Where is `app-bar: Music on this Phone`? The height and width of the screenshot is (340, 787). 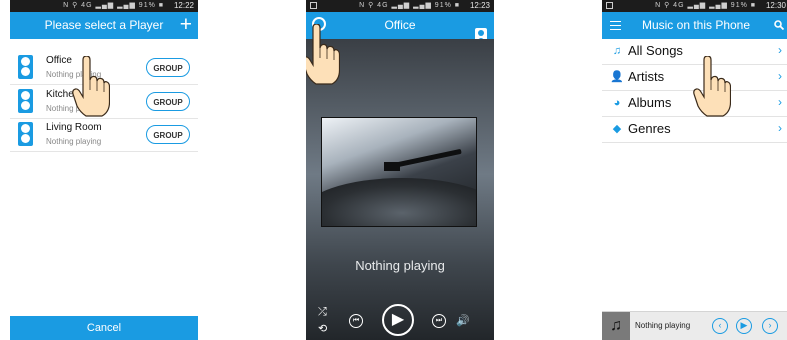 app-bar: Music on this Phone is located at coordinates (694, 25).